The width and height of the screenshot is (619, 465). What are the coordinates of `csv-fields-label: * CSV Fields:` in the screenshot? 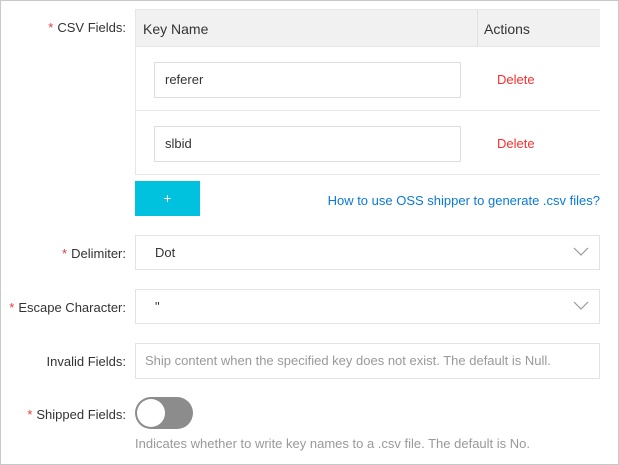 It's located at (87, 27).